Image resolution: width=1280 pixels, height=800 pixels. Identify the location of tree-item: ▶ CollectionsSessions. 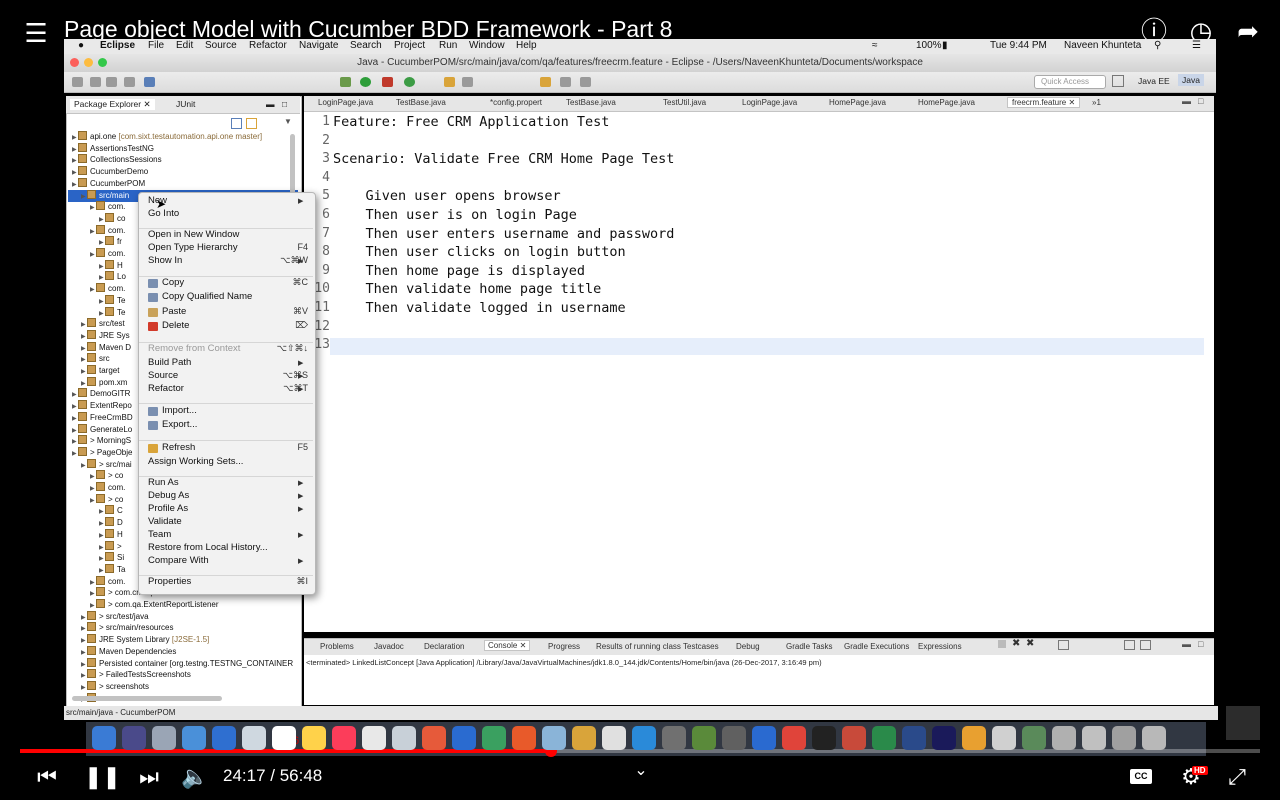
(117, 159).